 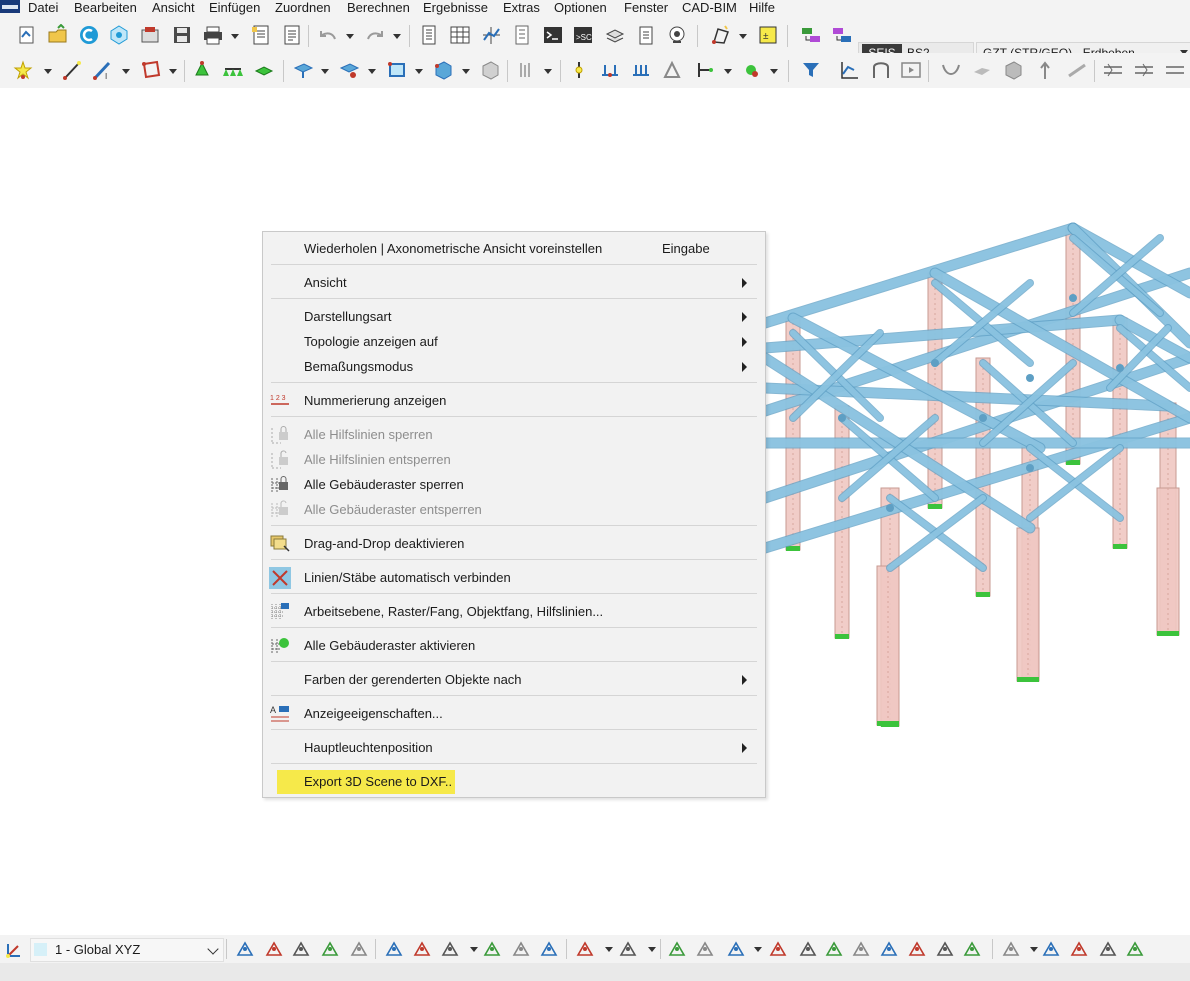 I want to click on new-line-icon, so click(x=720, y=35).